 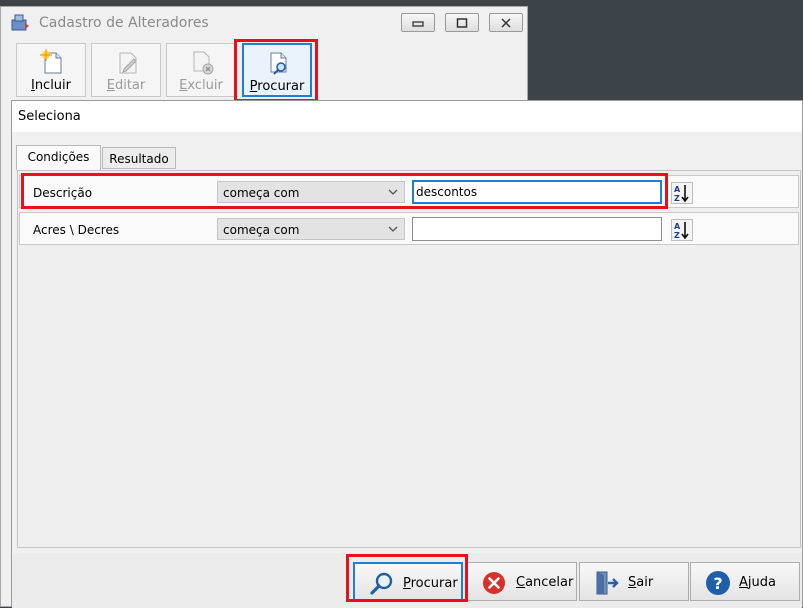 What do you see at coordinates (20, 22) in the screenshot?
I see `app-icon` at bounding box center [20, 22].